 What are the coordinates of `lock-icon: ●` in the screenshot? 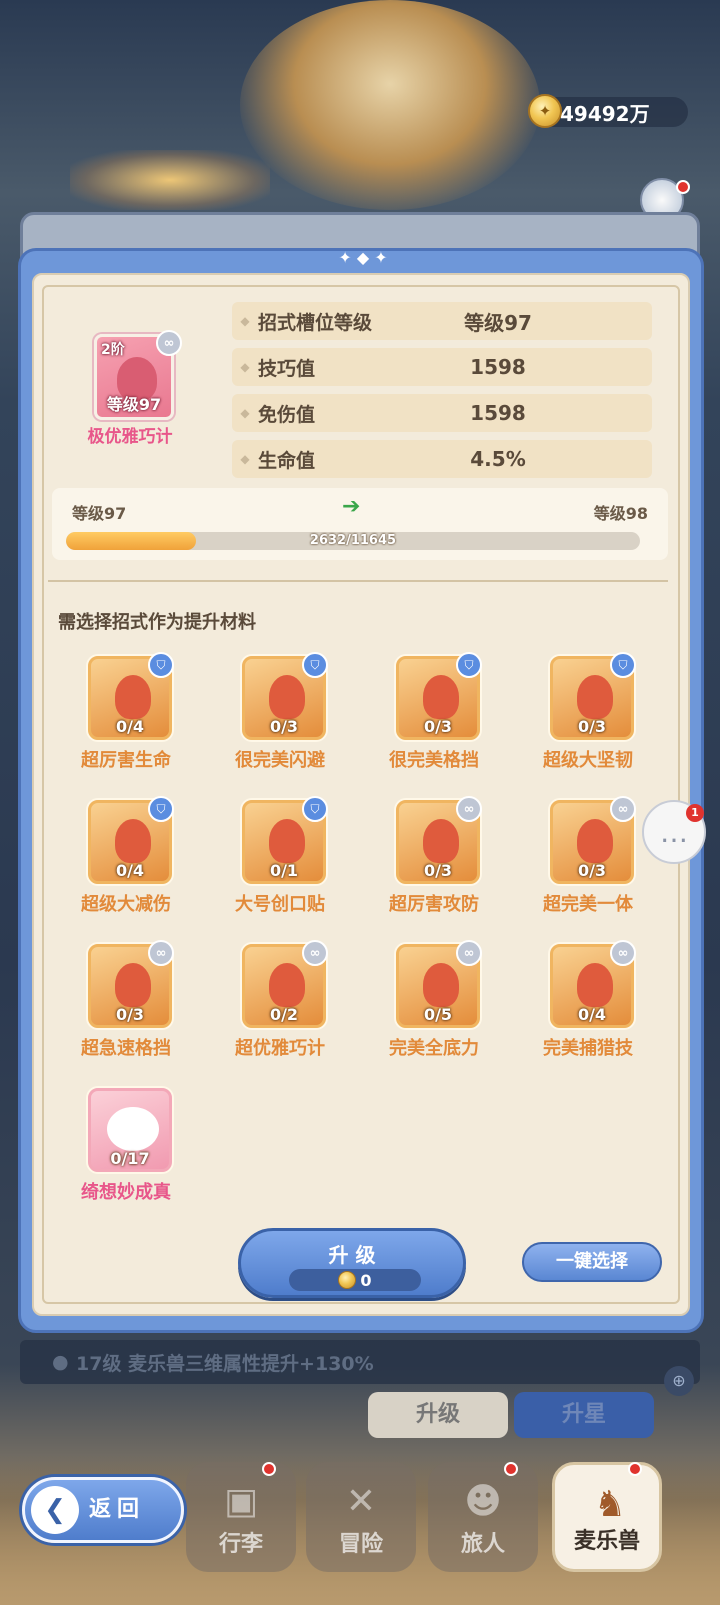 It's located at (60, 1362).